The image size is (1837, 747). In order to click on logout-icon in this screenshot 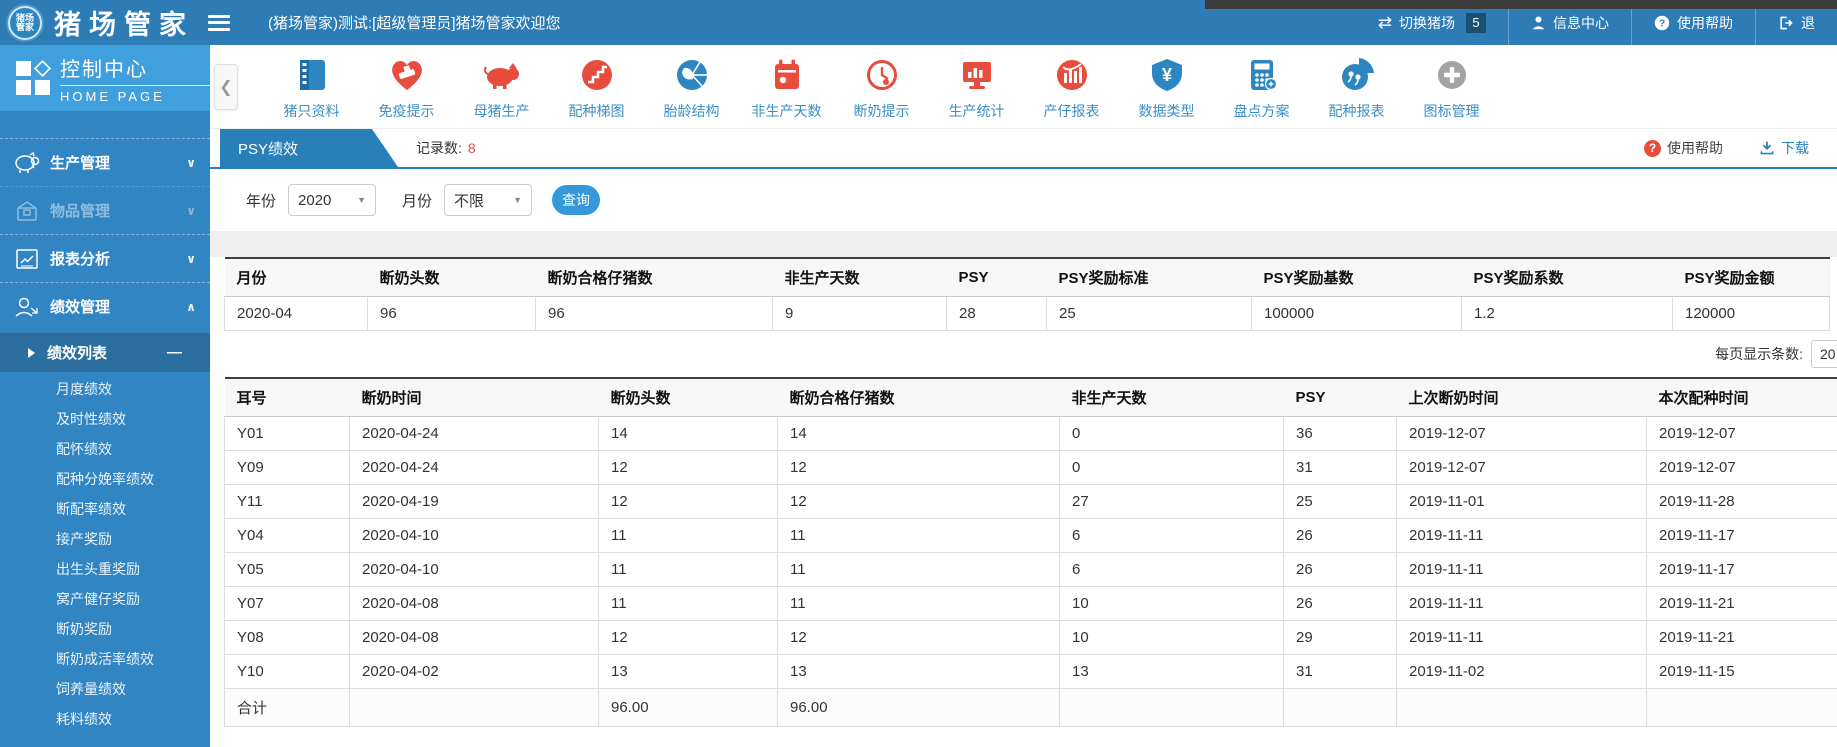, I will do `click(1786, 22)`.